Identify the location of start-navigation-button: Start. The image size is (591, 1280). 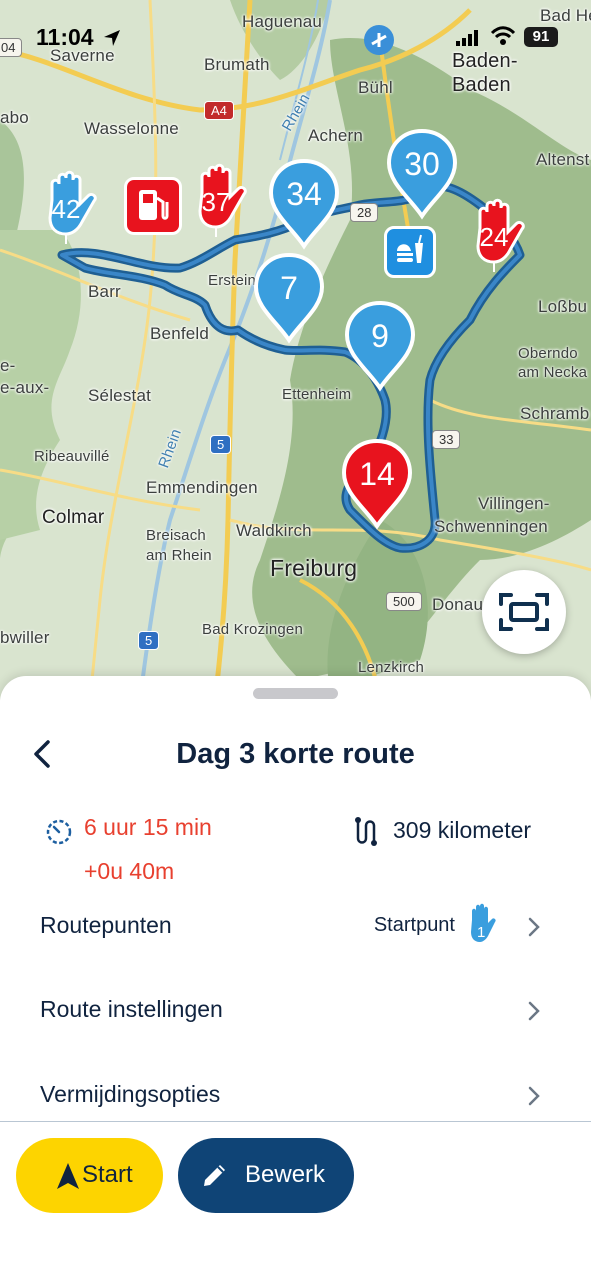
(89, 1175).